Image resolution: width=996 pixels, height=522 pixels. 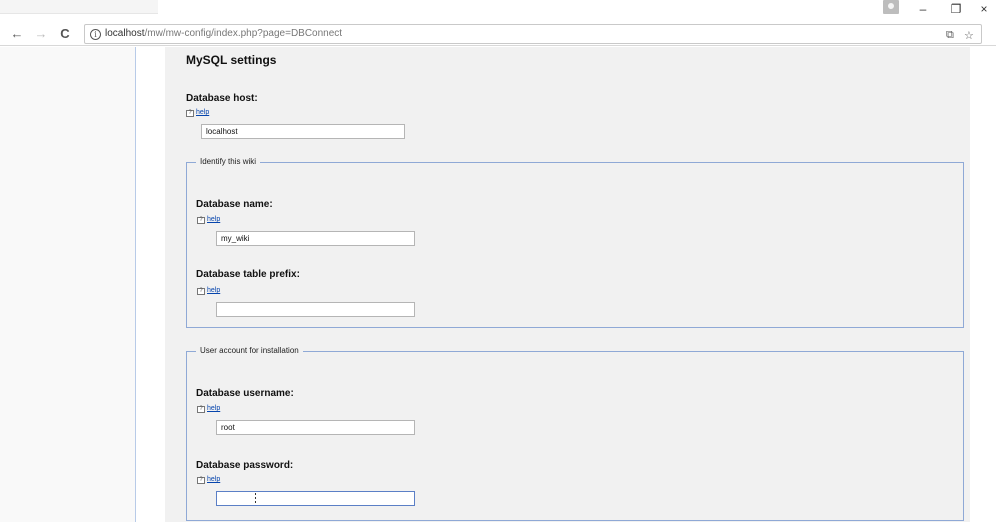 I want to click on db-prefix-help-link: help, so click(x=213, y=290).